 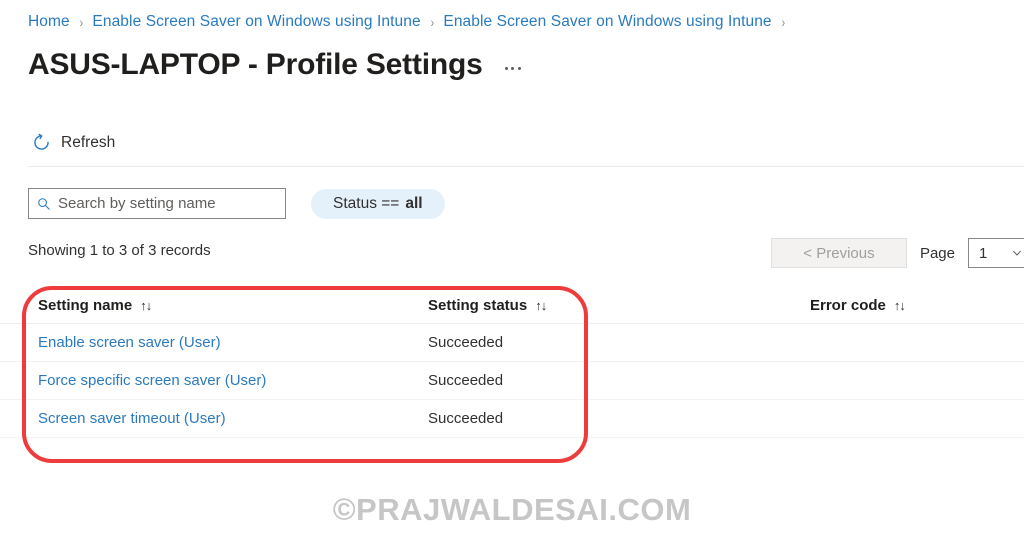 What do you see at coordinates (937, 253) in the screenshot?
I see `page-label: Page` at bounding box center [937, 253].